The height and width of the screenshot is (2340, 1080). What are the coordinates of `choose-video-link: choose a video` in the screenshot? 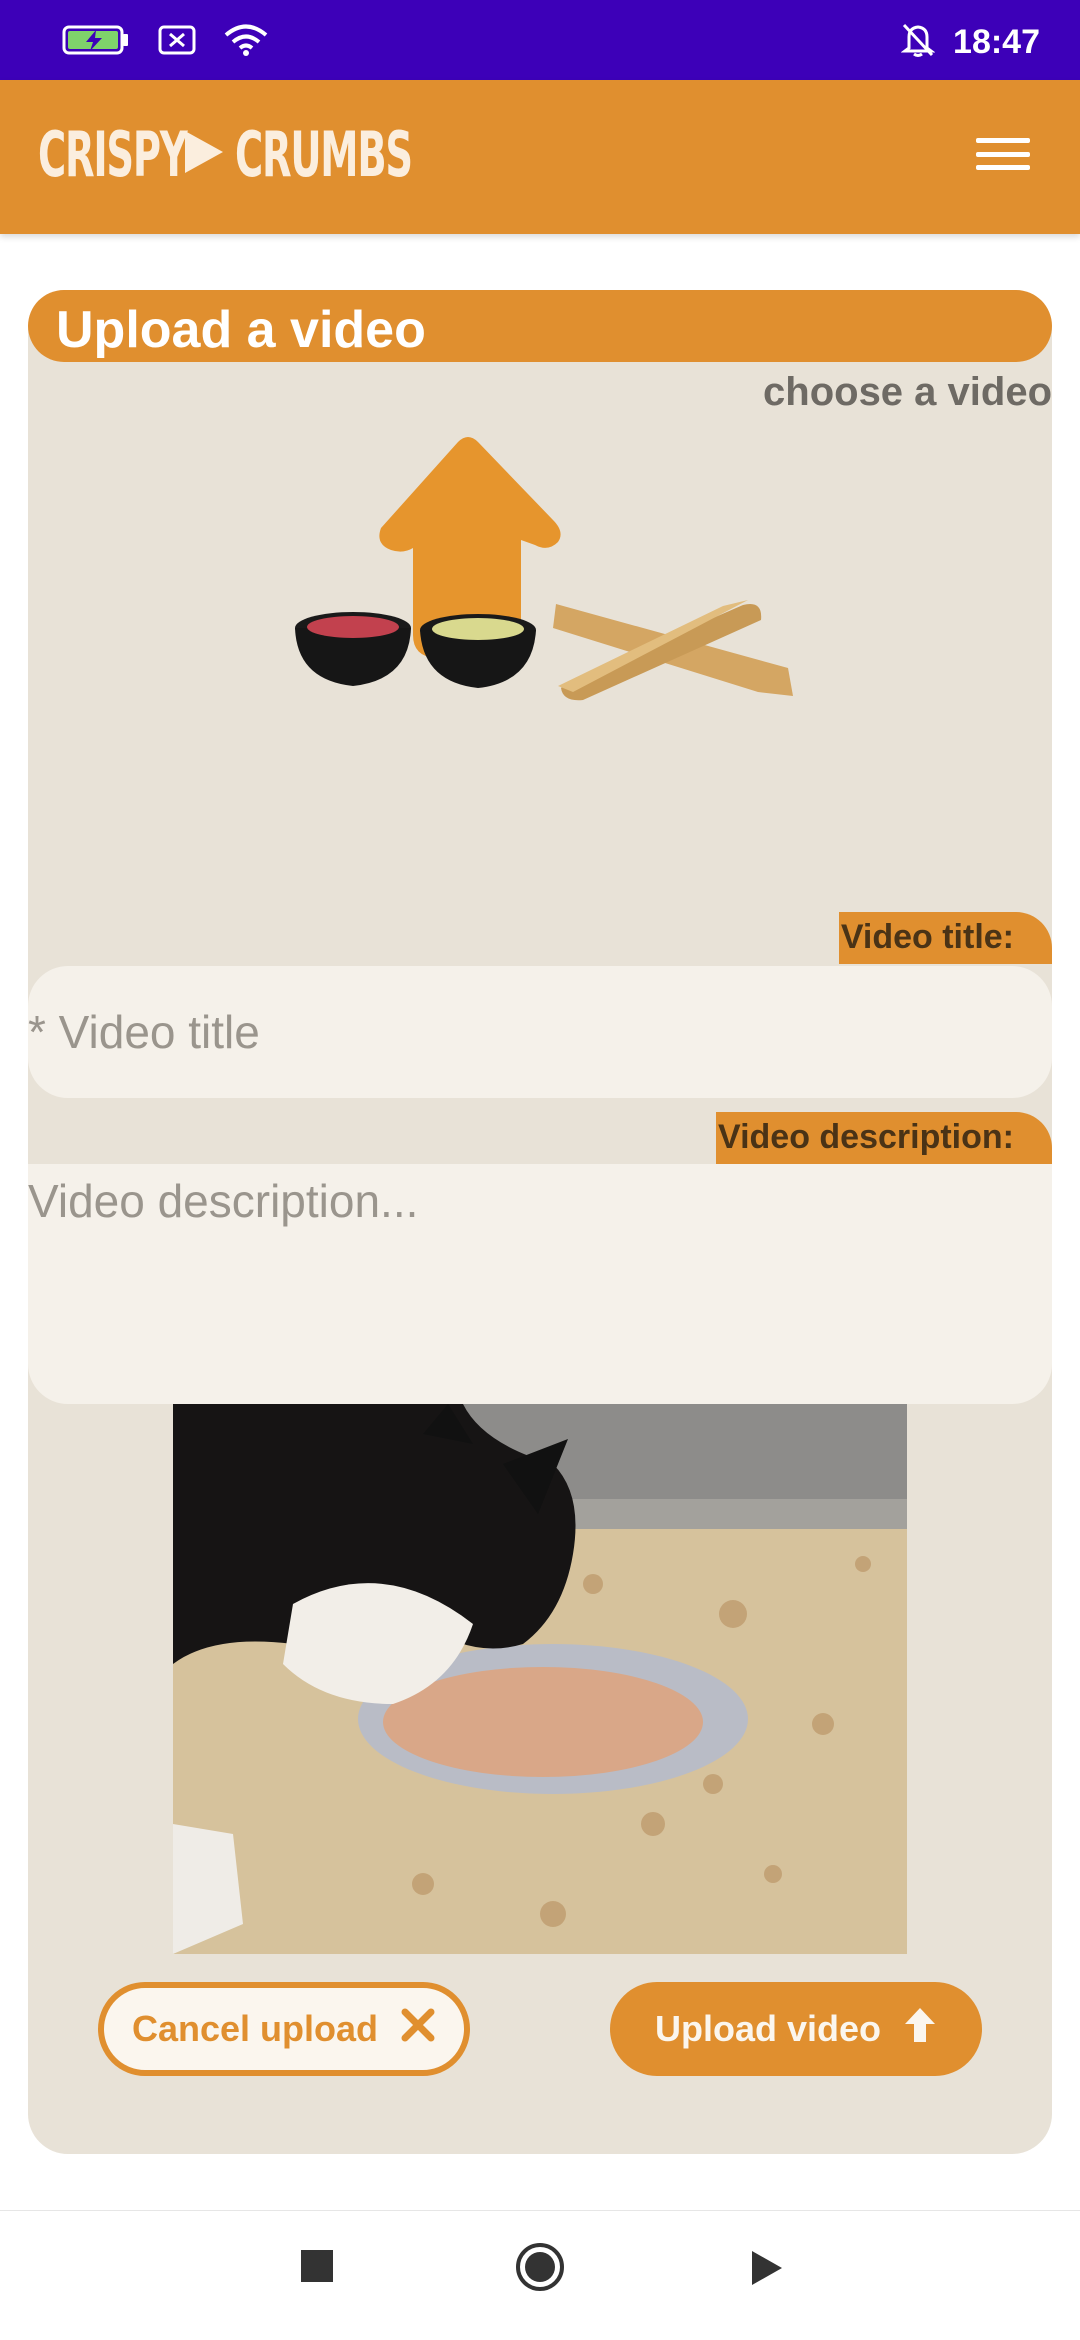 It's located at (907, 392).